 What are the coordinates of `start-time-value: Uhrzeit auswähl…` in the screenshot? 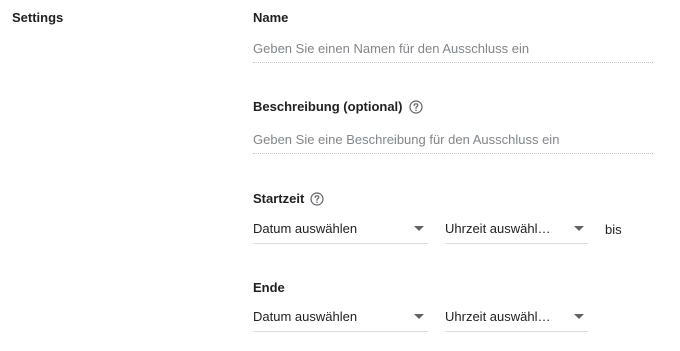 It's located at (498, 228).